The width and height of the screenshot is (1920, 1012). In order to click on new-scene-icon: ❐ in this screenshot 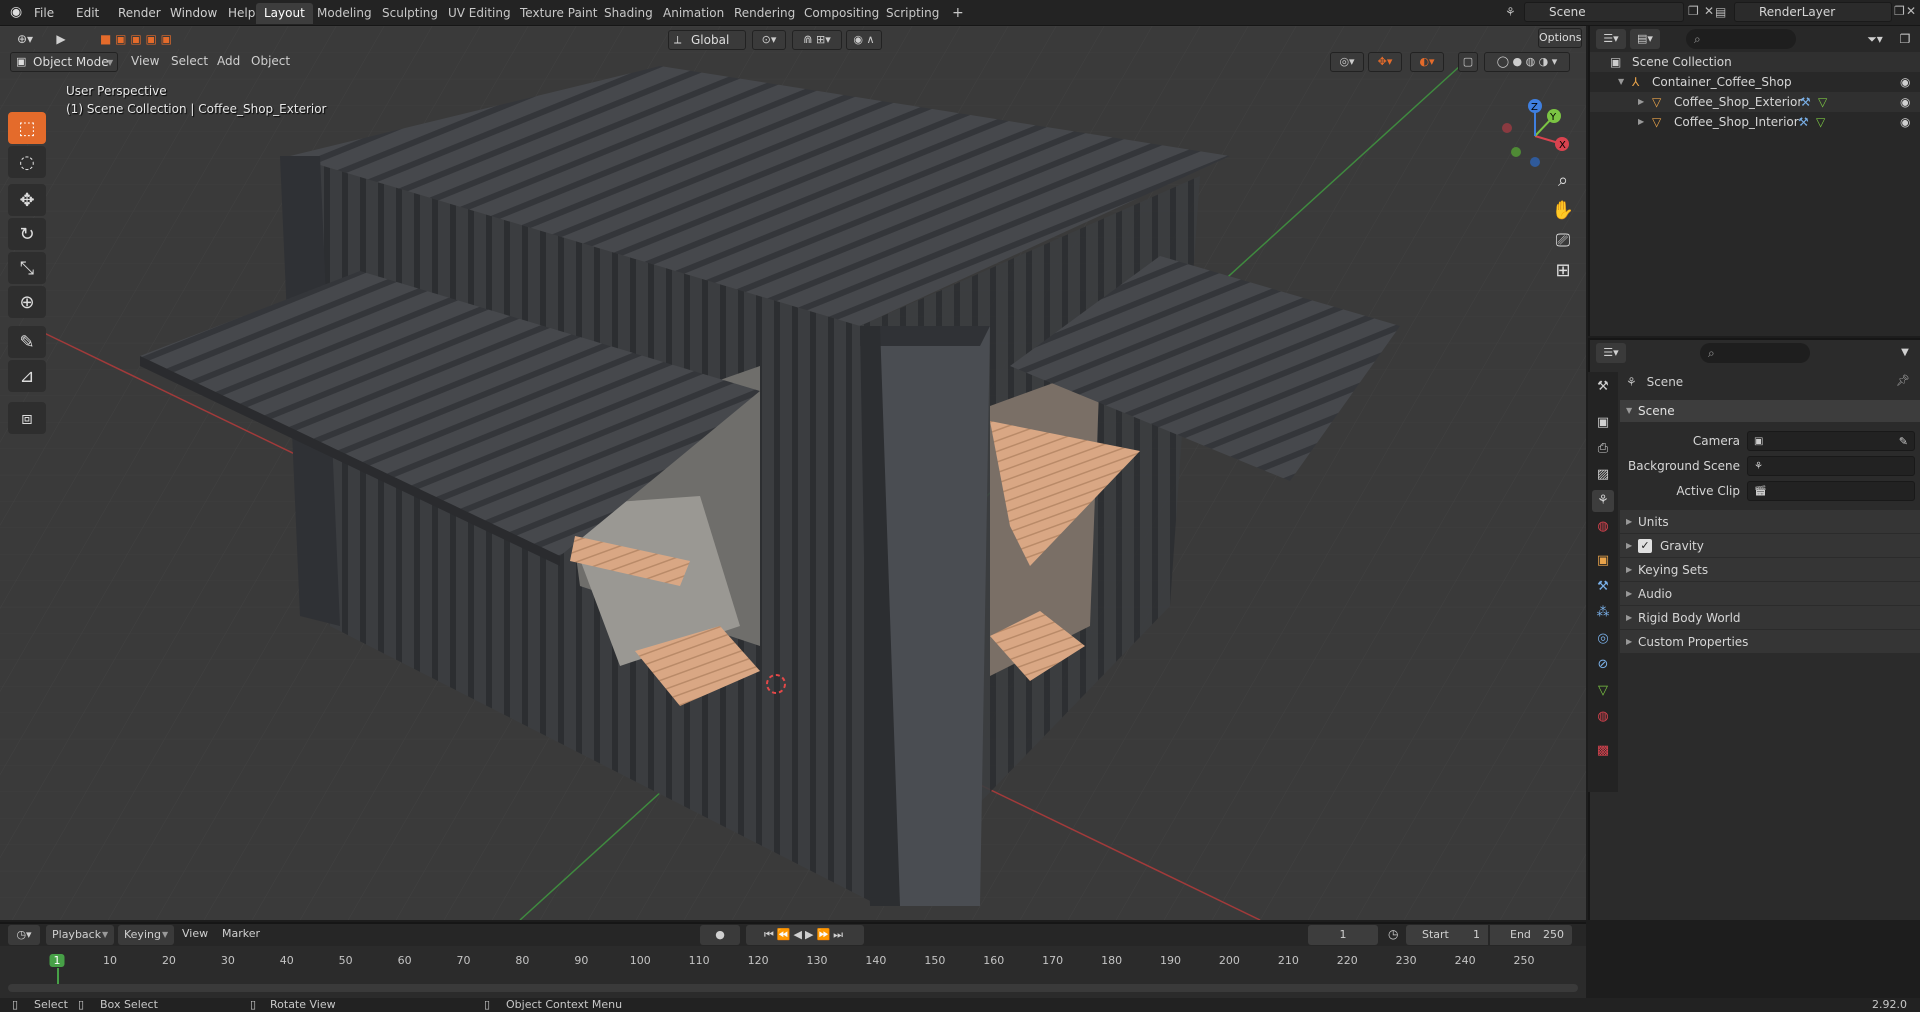, I will do `click(1693, 11)`.